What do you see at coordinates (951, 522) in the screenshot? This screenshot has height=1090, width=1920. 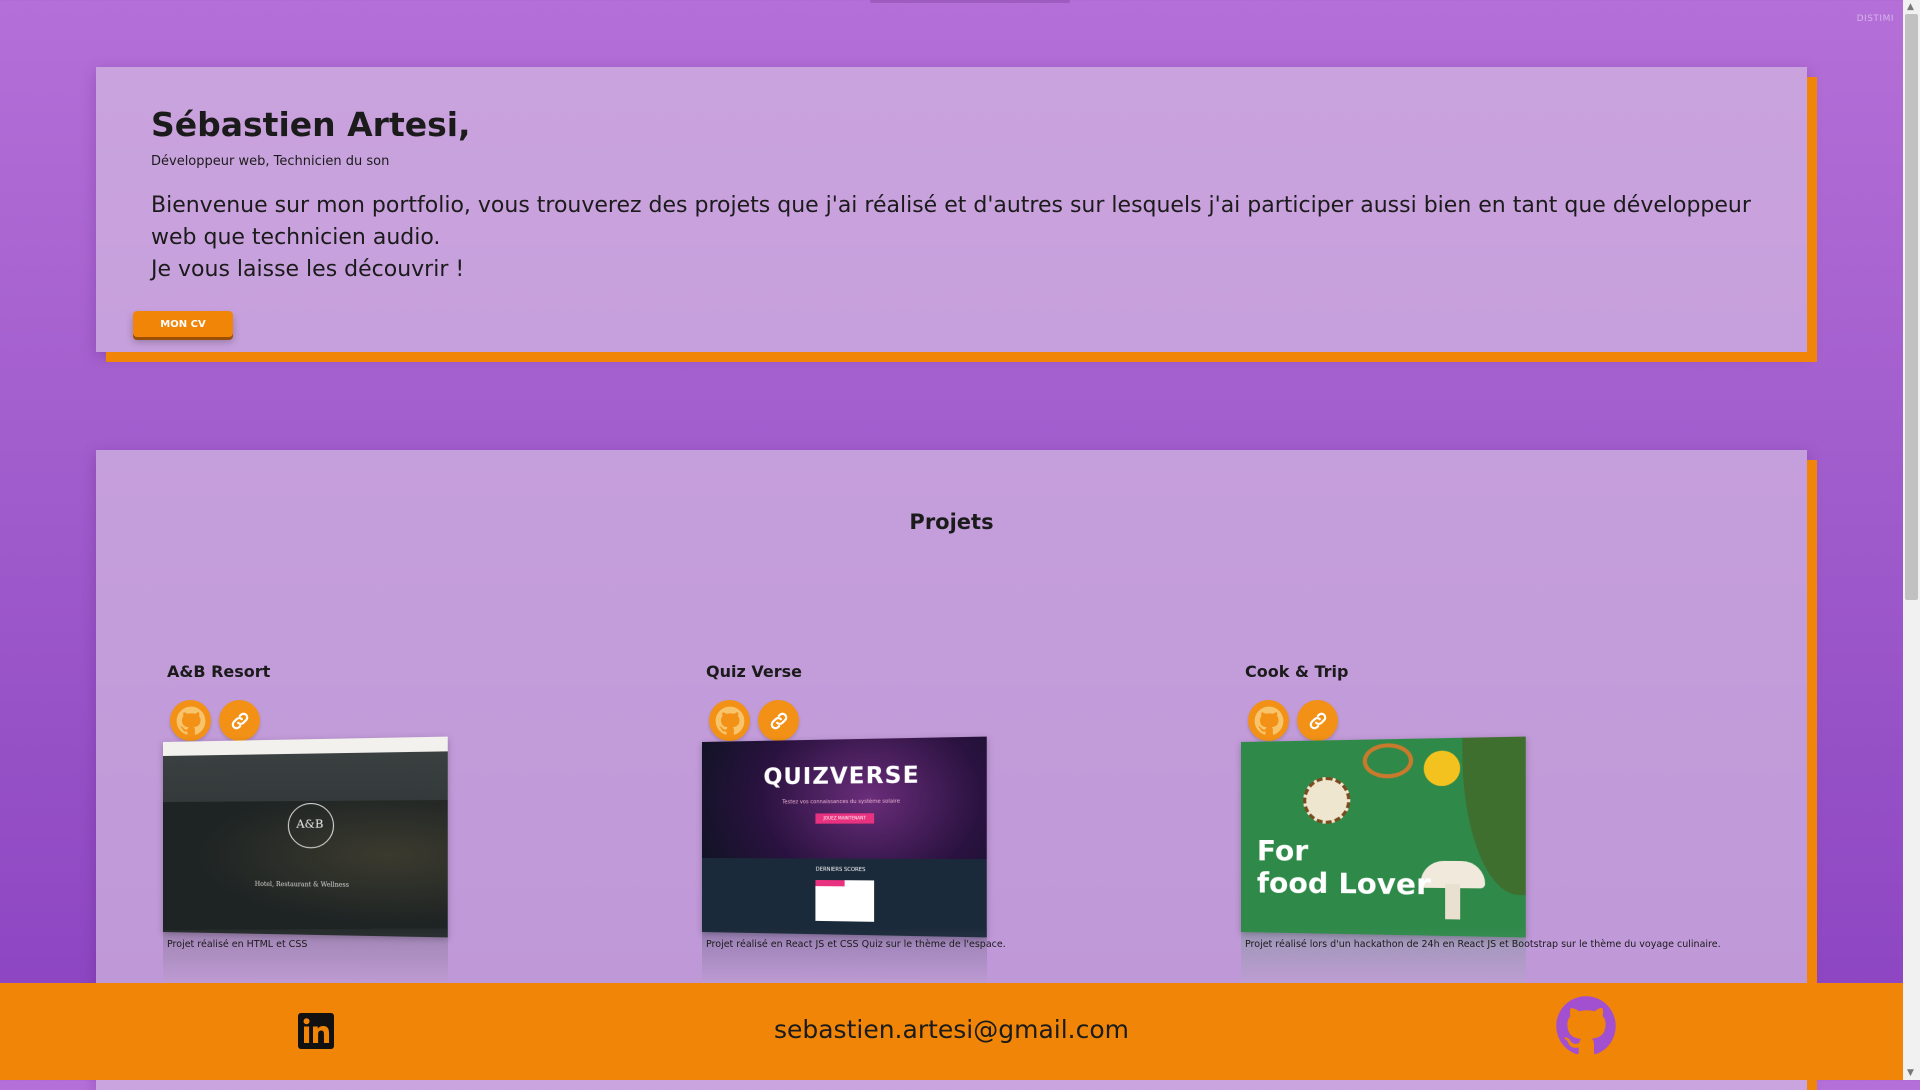 I see `projects-heading: Projets` at bounding box center [951, 522].